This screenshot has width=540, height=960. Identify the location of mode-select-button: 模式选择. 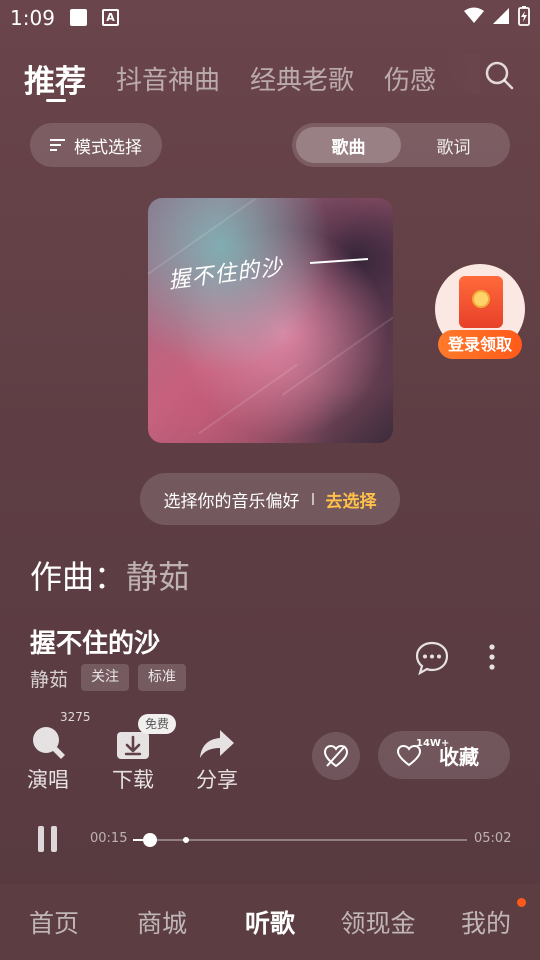
(96, 145).